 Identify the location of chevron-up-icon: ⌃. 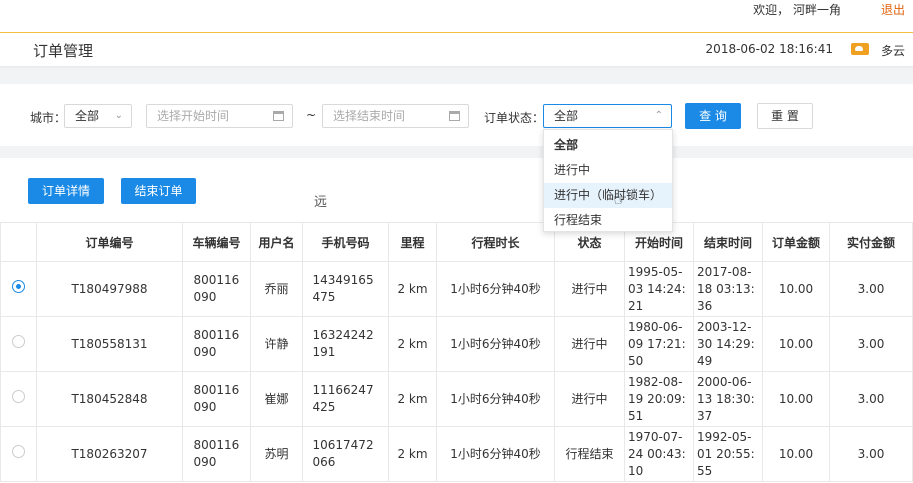
(658, 115).